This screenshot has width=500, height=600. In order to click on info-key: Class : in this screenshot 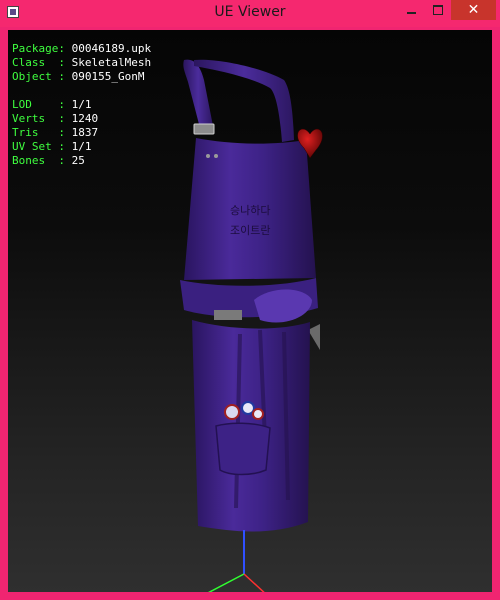, I will do `click(42, 62)`.